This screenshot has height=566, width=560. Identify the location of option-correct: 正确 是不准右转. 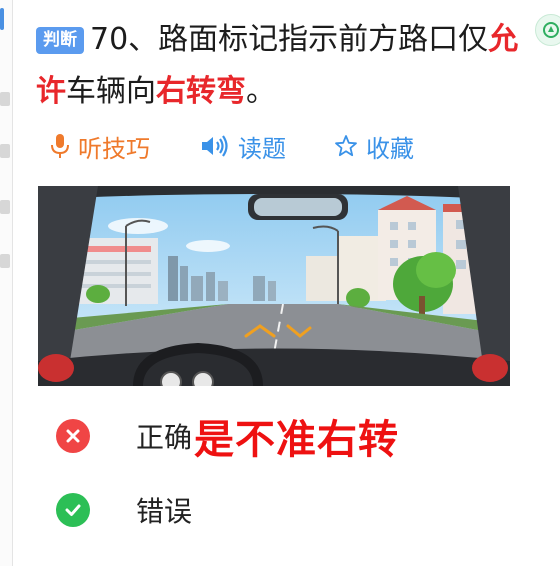
(291, 438).